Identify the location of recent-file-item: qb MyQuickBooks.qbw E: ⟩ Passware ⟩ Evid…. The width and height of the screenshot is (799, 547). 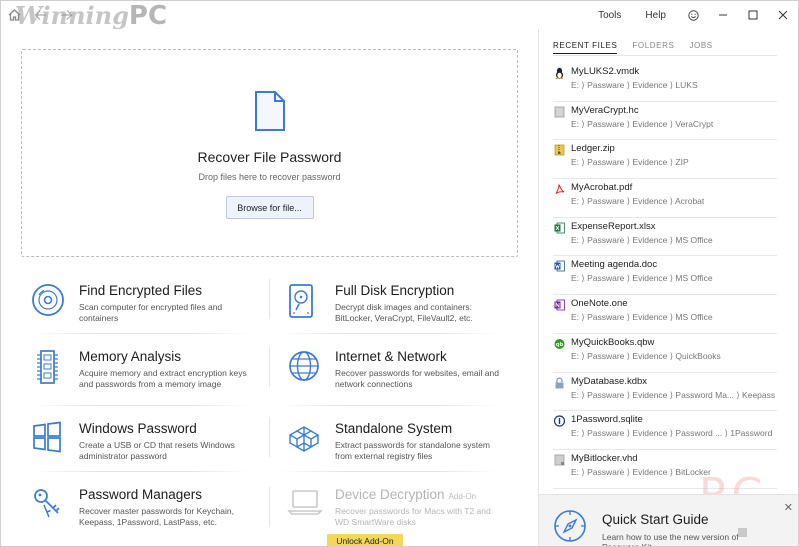
(665, 353).